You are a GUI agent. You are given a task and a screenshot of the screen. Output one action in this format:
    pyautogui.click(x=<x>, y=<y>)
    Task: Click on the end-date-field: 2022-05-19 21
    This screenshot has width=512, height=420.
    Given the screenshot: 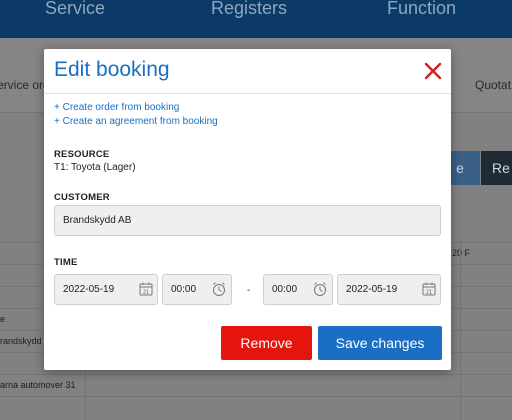 What is the action you would take?
    pyautogui.click(x=389, y=289)
    